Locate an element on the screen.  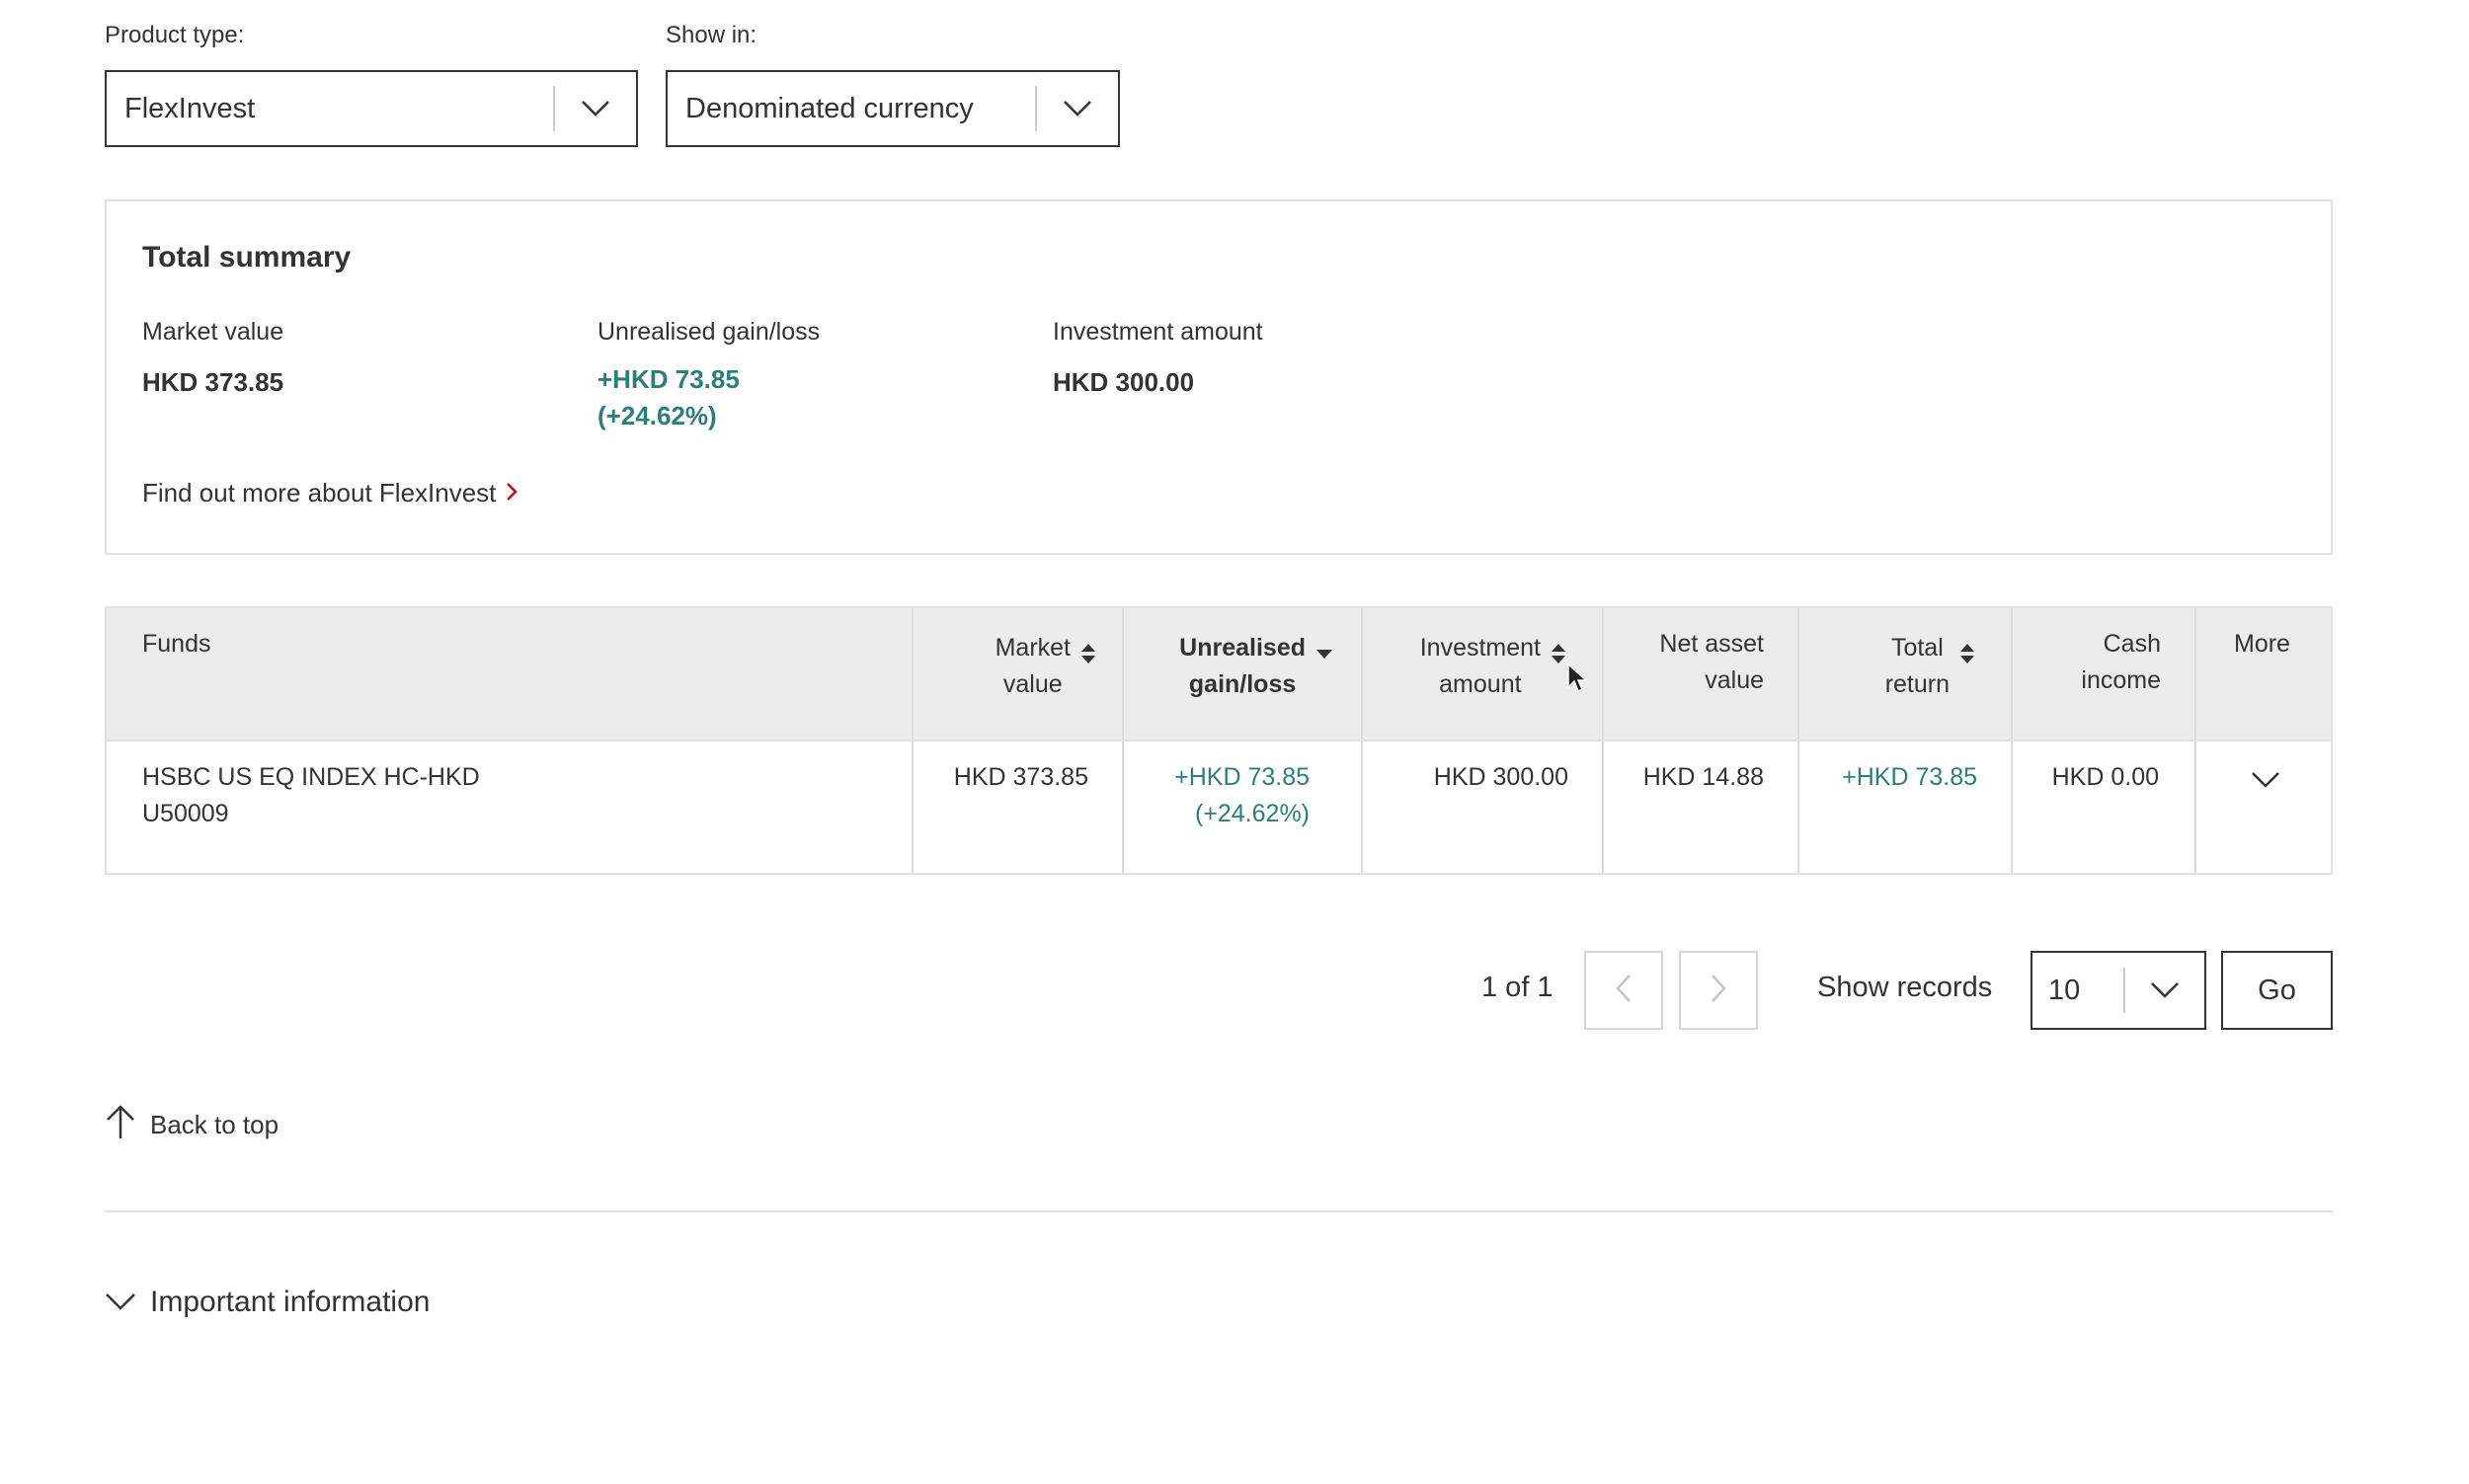
find-out-more-link: Find out more about FlexInvest is located at coordinates (330, 493).